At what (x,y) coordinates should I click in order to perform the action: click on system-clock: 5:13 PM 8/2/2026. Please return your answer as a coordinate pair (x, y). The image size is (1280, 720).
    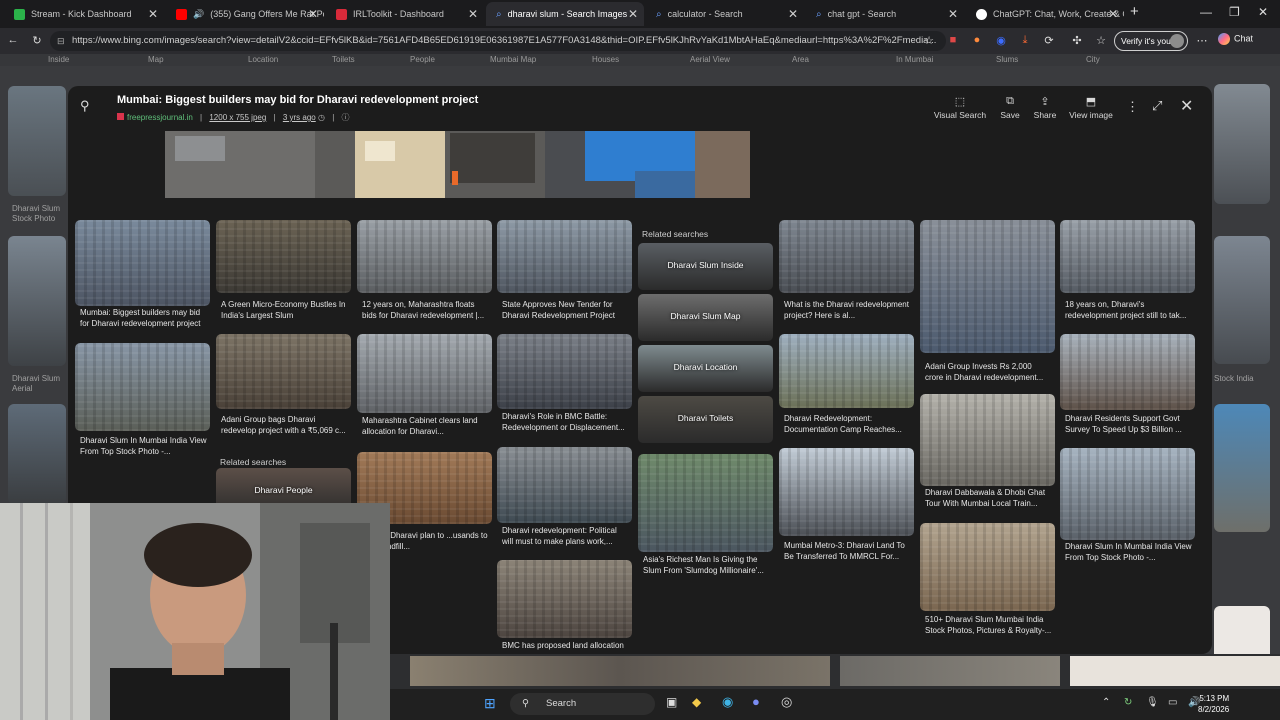
    Looking at the image, I should click on (1213, 704).